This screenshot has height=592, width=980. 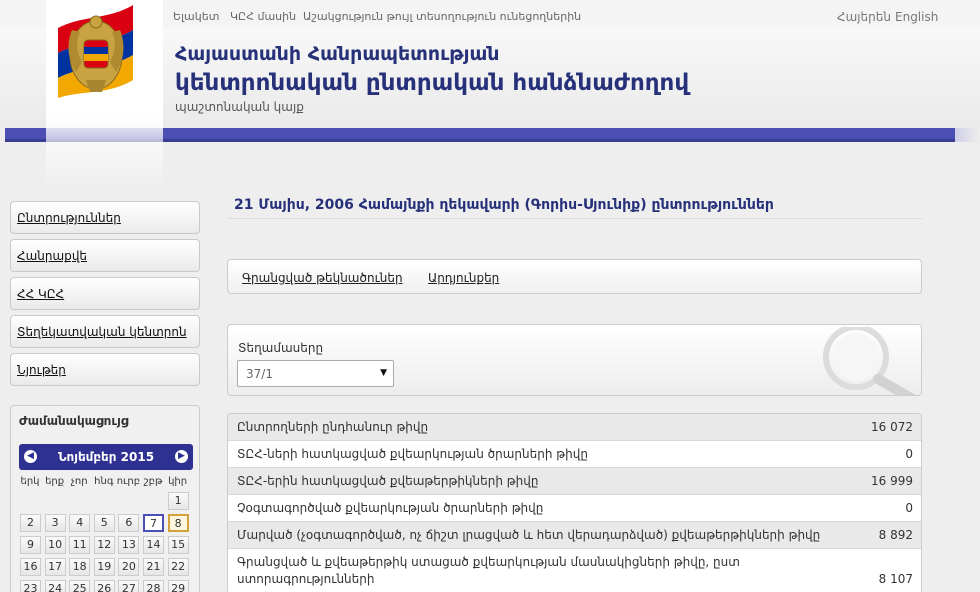 I want to click on sidebar-item-elections: Ընտրություններ, so click(x=105, y=217).